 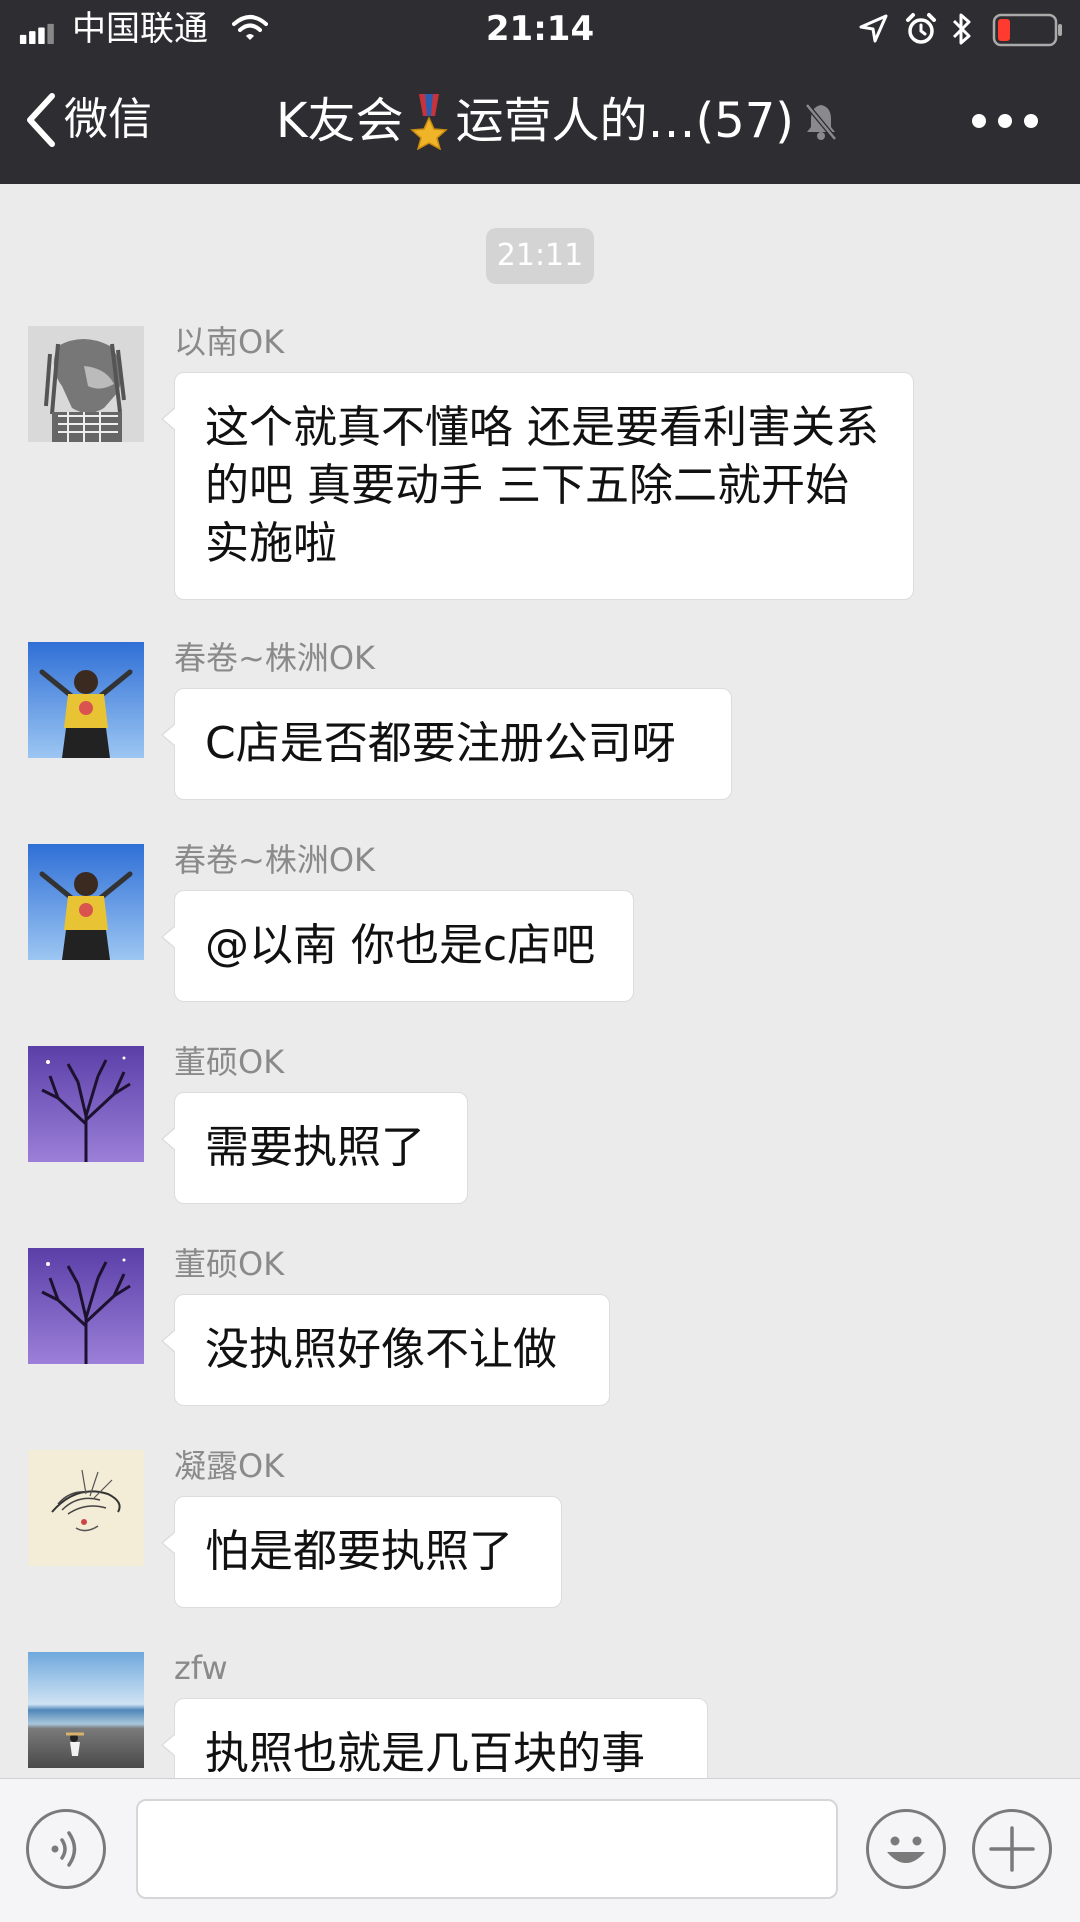 I want to click on chat-title: K友会 运营人的…(57), so click(x=557, y=121).